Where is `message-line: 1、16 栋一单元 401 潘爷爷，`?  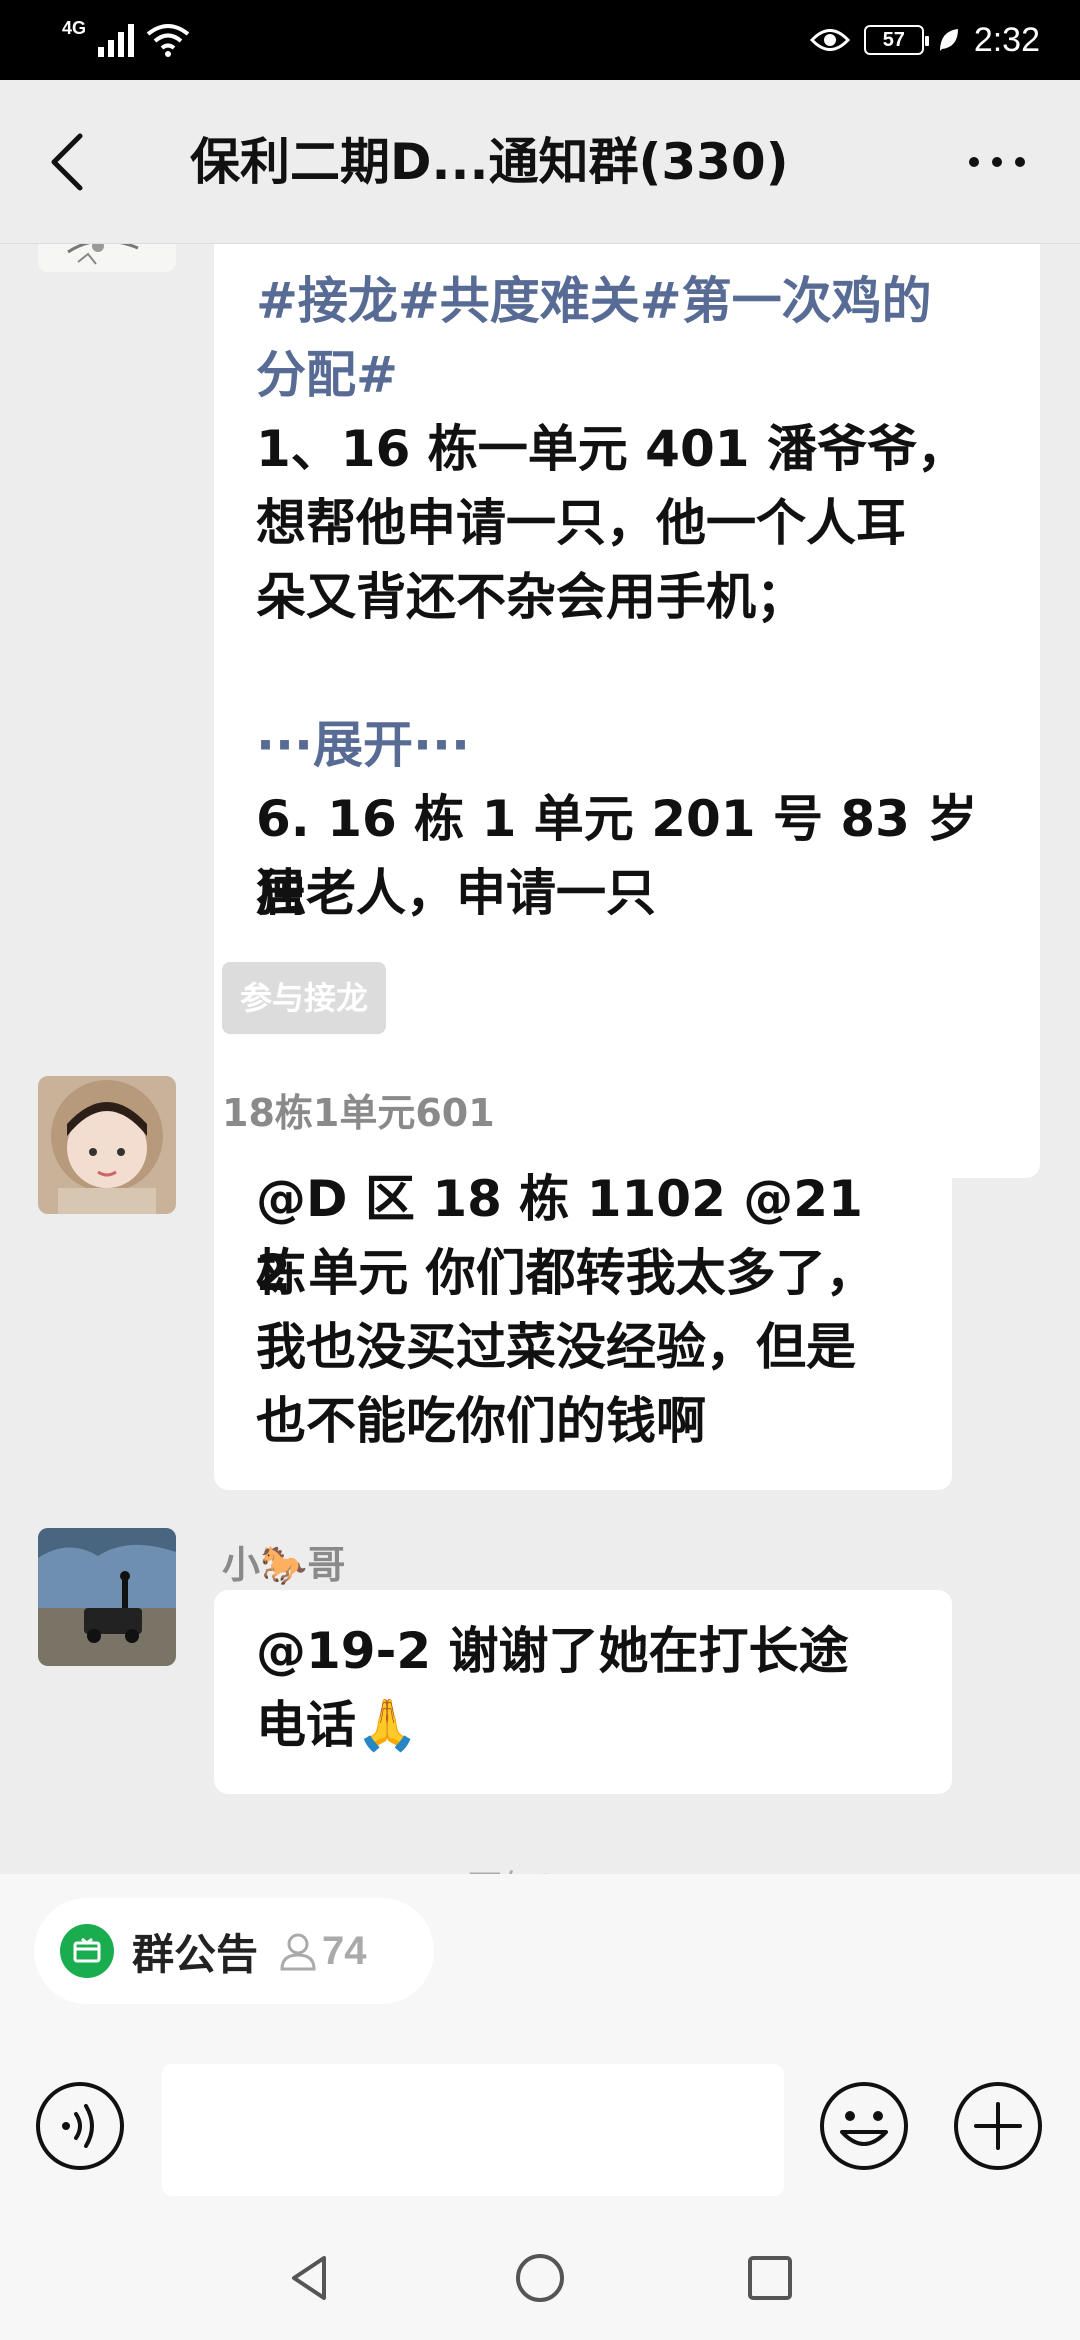 message-line: 1、16 栋一单元 401 潘爷爷， is located at coordinates (611, 449).